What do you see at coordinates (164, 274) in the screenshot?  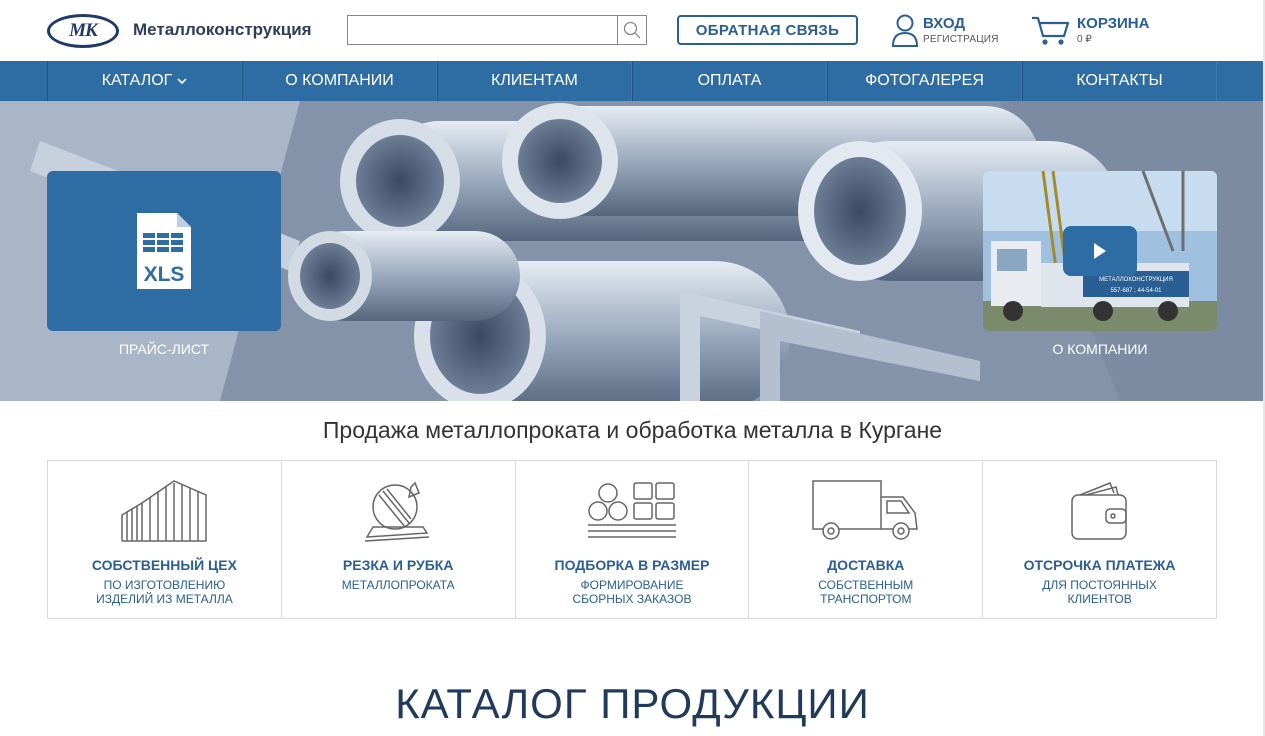 I see `svg-text: XLS` at bounding box center [164, 274].